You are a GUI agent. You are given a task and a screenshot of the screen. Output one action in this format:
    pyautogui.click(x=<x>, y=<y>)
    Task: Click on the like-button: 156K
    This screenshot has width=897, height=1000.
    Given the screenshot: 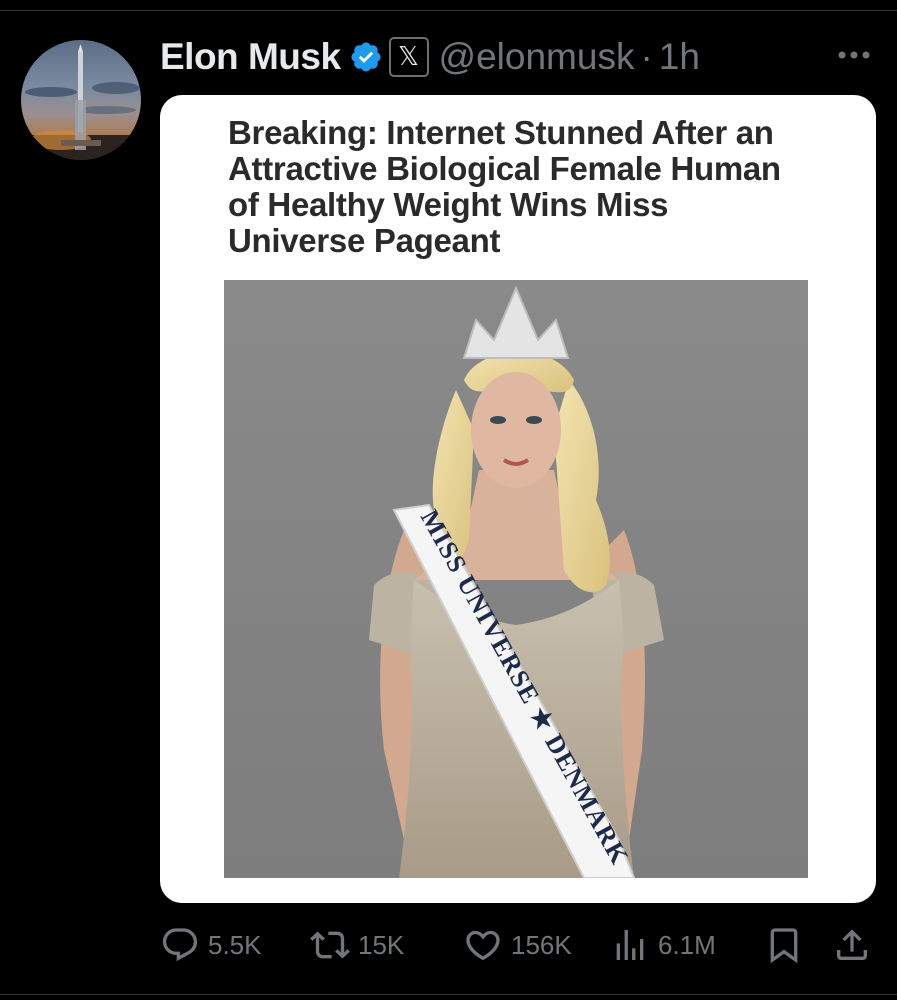 What is the action you would take?
    pyautogui.click(x=517, y=945)
    